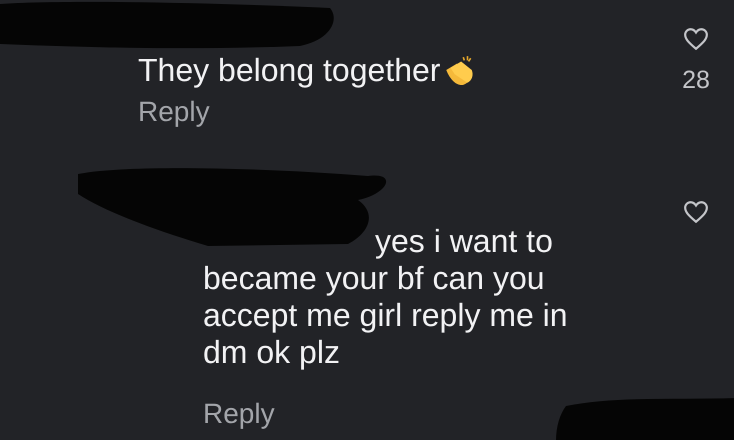 The width and height of the screenshot is (734, 440). I want to click on like-count: 28, so click(696, 80).